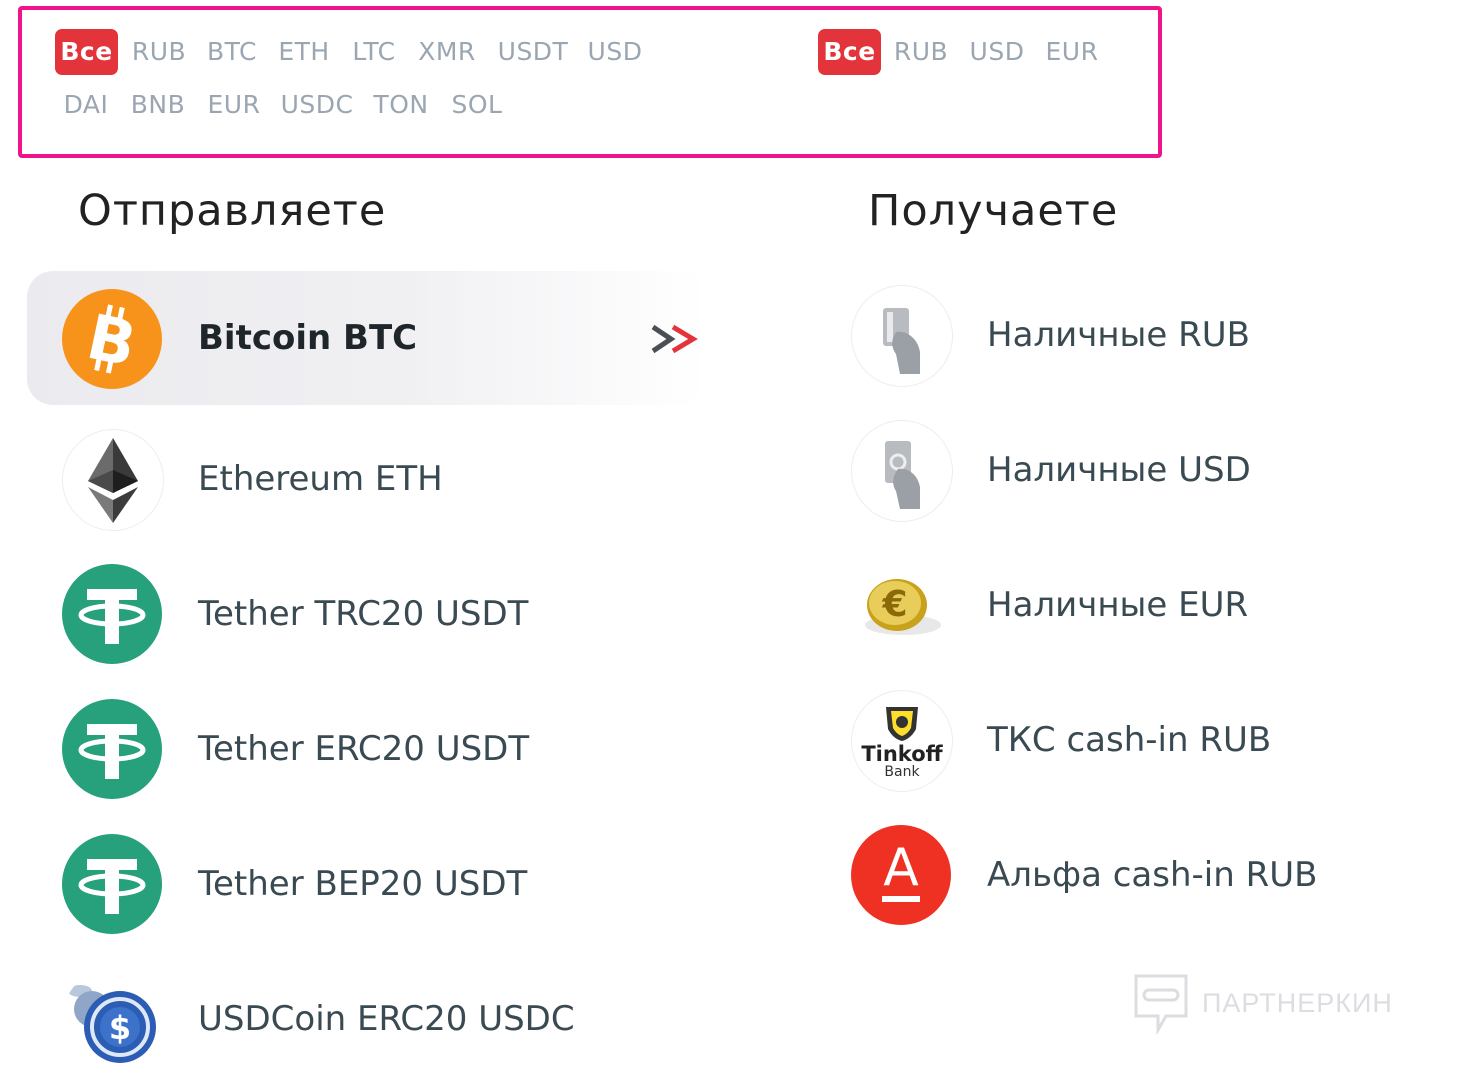 This screenshot has height=1088, width=1477. Describe the element at coordinates (901, 899) in the screenshot. I see `alfa-logo-underline` at that location.